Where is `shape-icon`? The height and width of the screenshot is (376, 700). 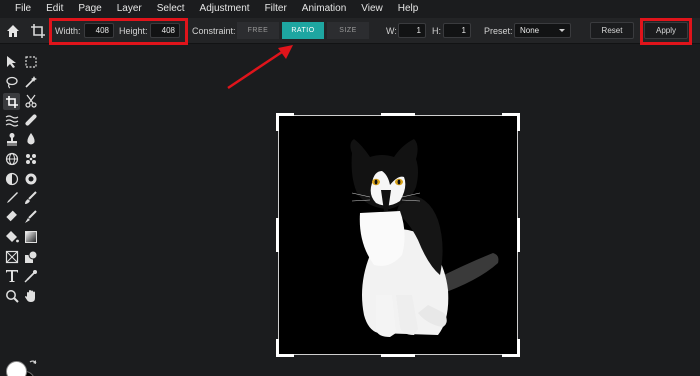 shape-icon is located at coordinates (31, 257).